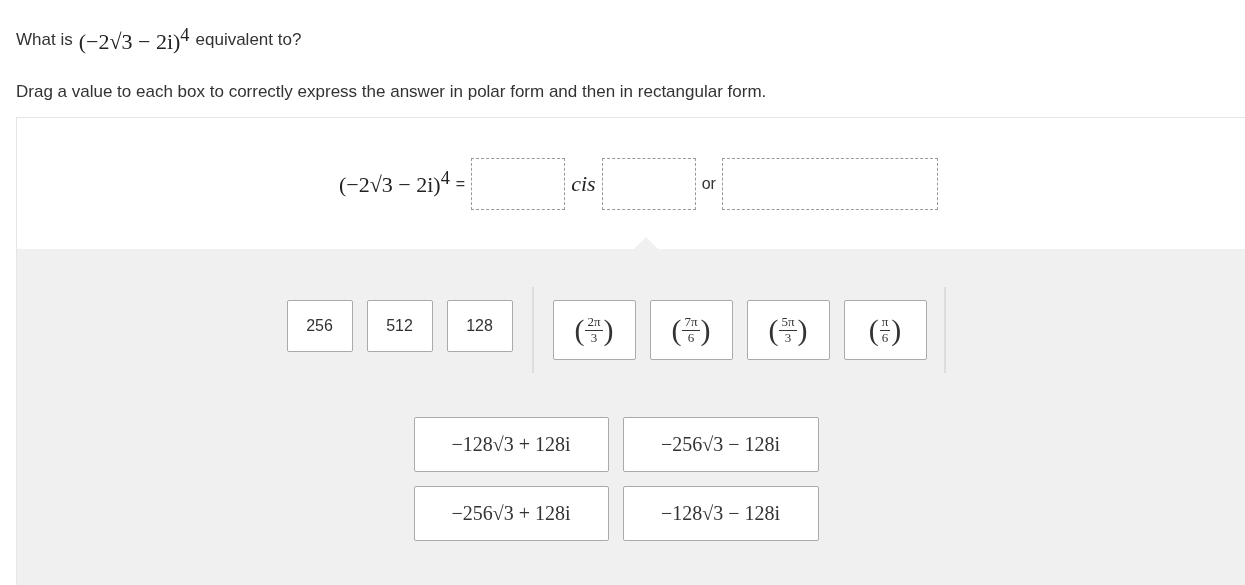 This screenshot has height=585, width=1245. What do you see at coordinates (399, 326) in the screenshot?
I see `value-tile: 512` at bounding box center [399, 326].